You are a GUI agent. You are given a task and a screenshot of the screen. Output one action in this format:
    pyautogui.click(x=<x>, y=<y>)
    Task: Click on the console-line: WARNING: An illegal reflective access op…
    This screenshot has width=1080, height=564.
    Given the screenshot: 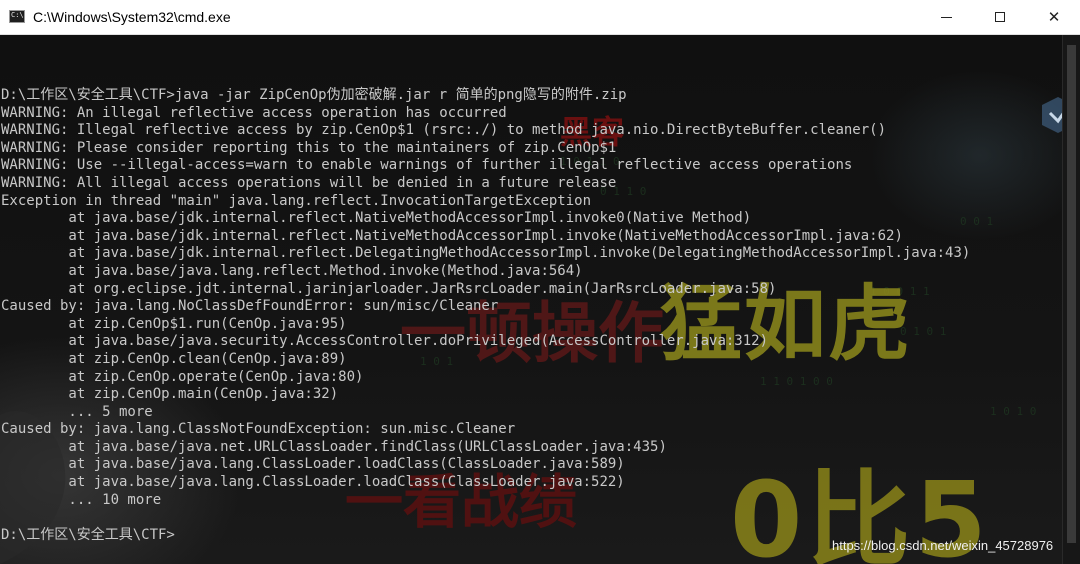 What is the action you would take?
    pyautogui.click(x=254, y=112)
    